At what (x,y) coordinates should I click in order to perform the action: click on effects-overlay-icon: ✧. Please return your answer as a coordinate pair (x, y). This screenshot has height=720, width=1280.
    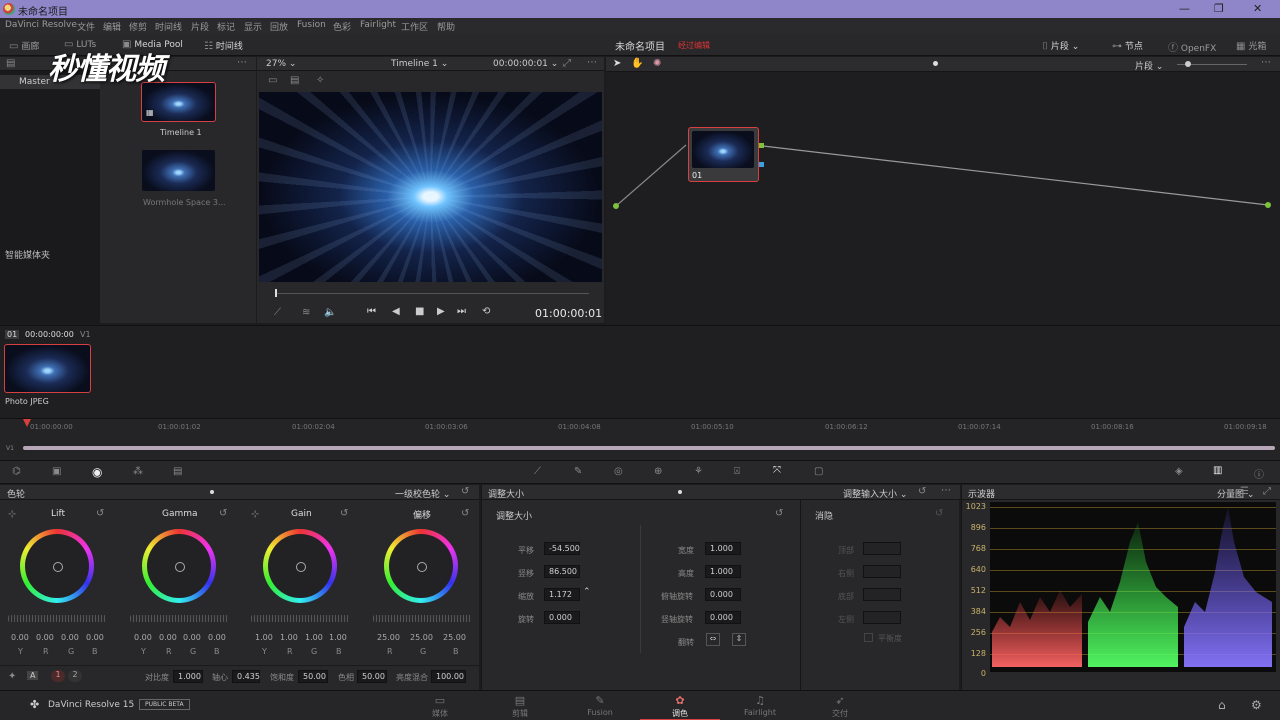
    Looking at the image, I should click on (320, 80).